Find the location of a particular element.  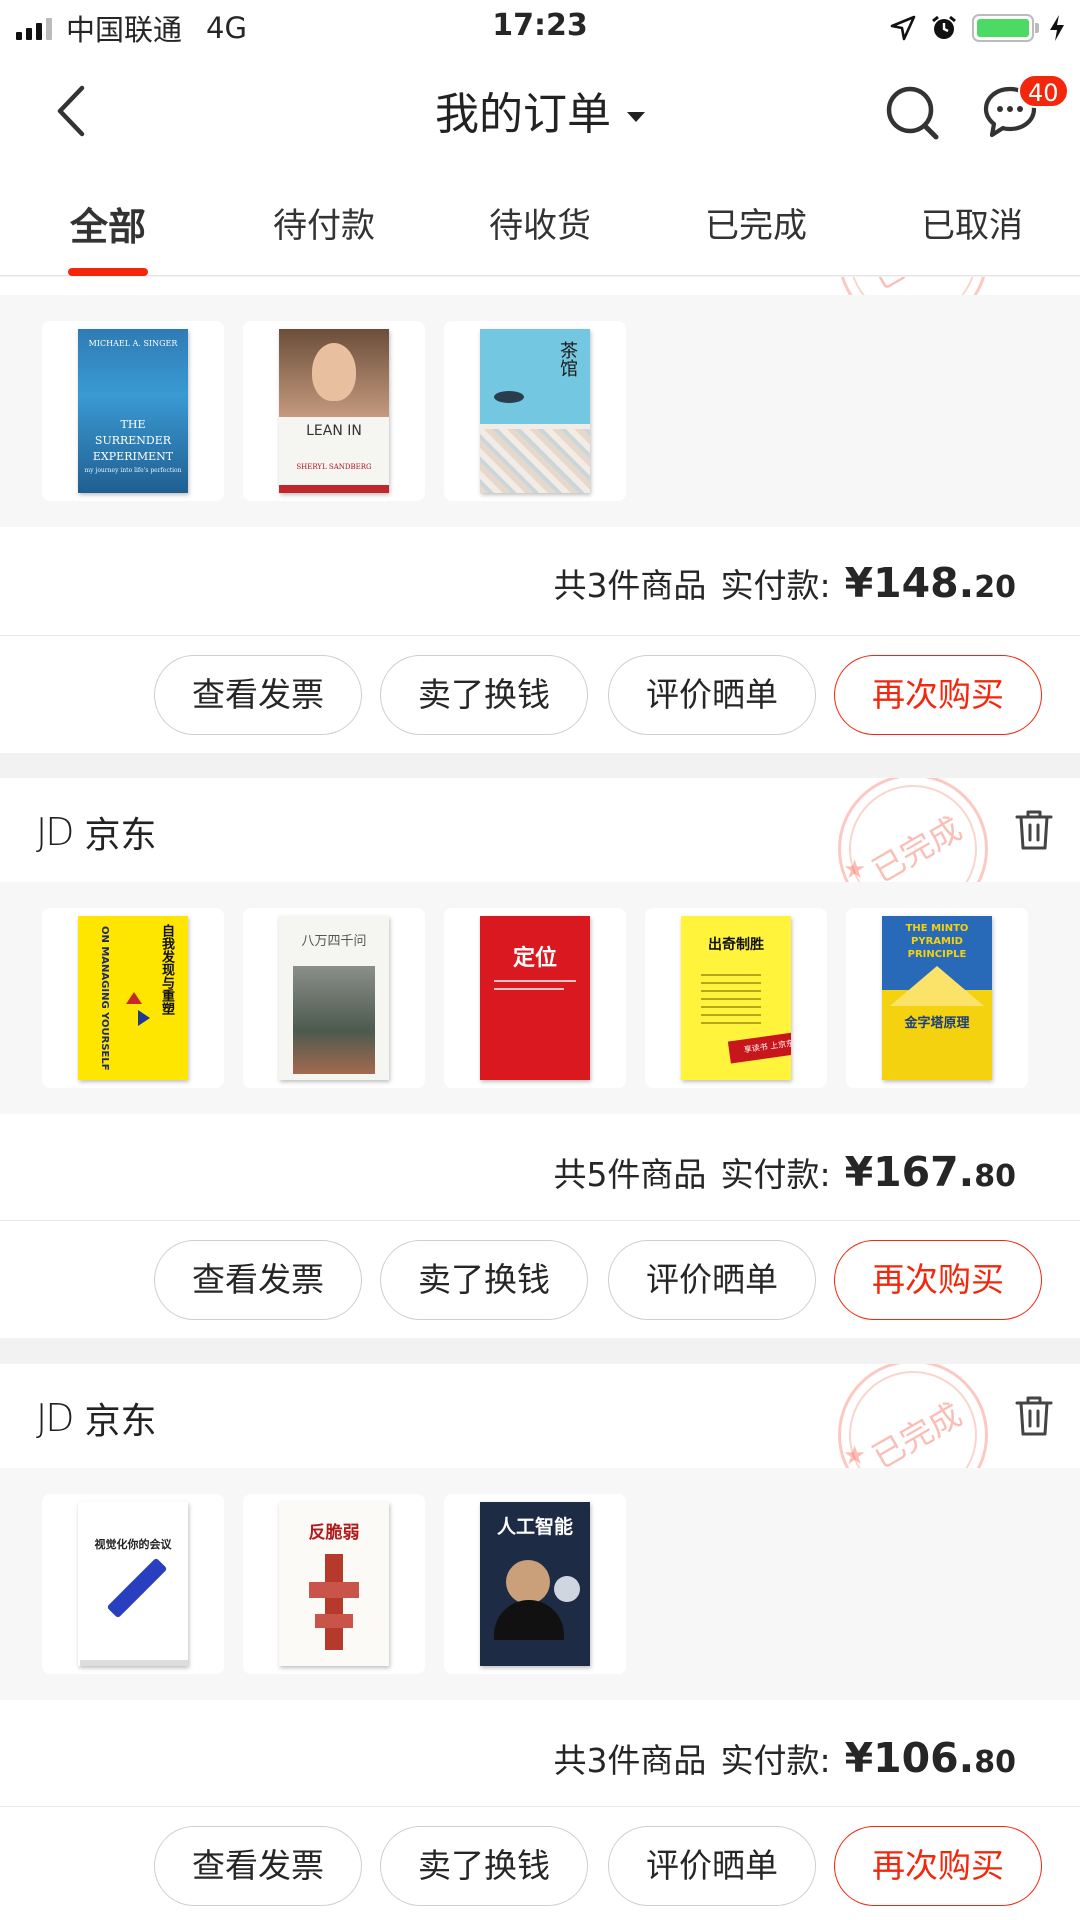

product-thumbnail: 八万四千问 is located at coordinates (334, 998).